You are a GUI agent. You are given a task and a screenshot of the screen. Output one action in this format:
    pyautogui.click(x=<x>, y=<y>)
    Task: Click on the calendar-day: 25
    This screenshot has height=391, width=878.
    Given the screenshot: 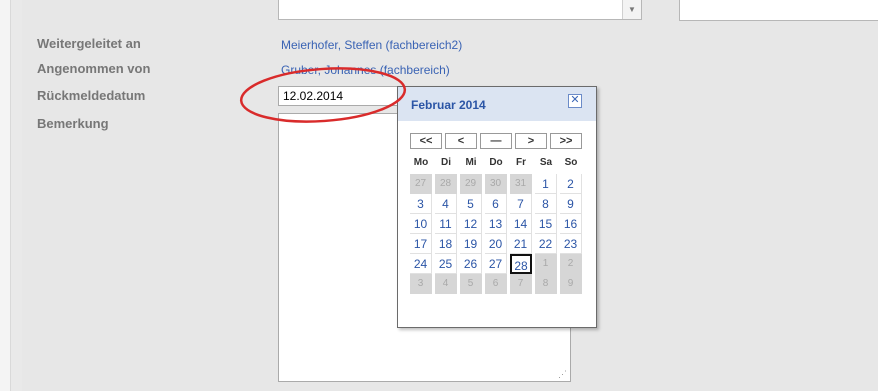 What is the action you would take?
    pyautogui.click(x=446, y=264)
    